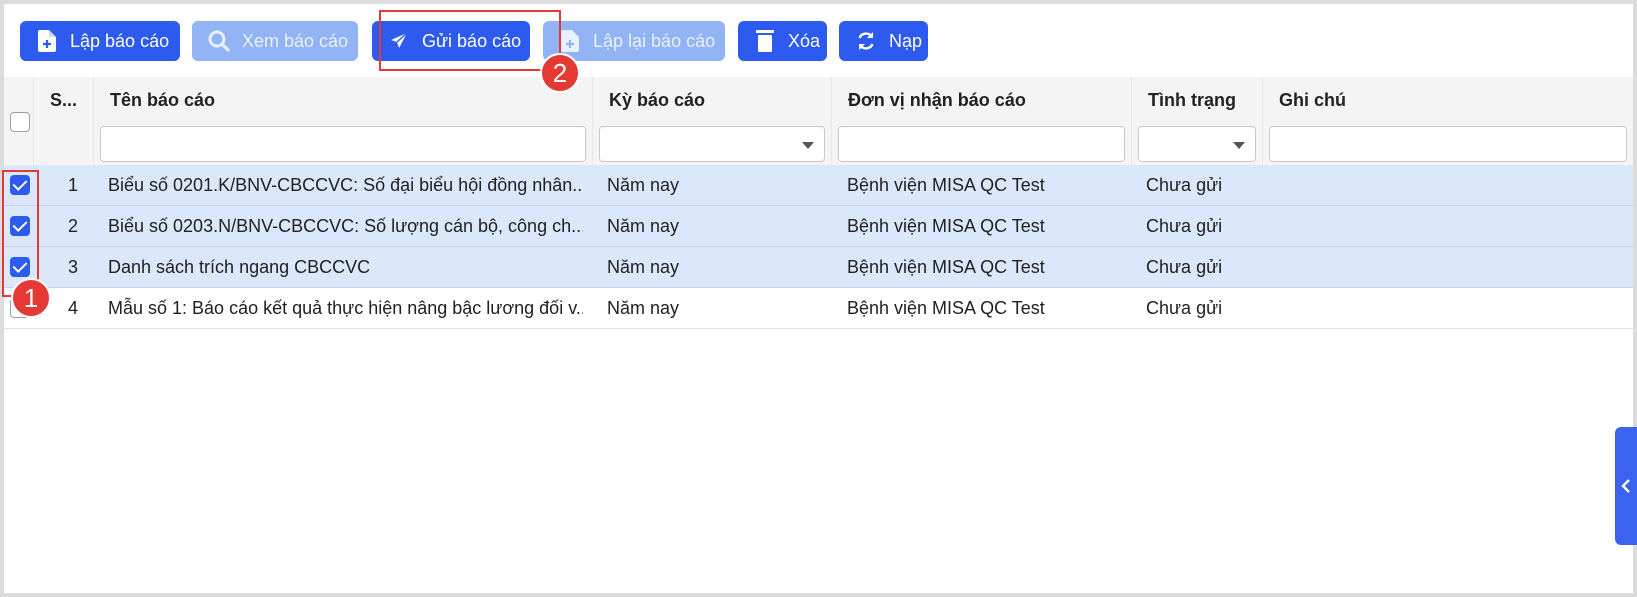 This screenshot has width=1637, height=597. I want to click on column-title-report-name: Tên báo cáo, so click(163, 100).